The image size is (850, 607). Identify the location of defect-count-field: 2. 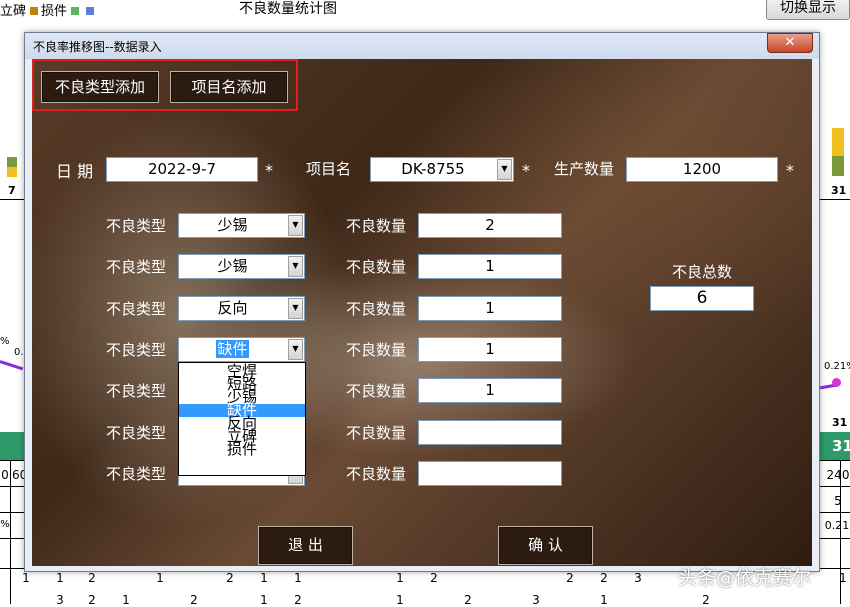
(490, 225).